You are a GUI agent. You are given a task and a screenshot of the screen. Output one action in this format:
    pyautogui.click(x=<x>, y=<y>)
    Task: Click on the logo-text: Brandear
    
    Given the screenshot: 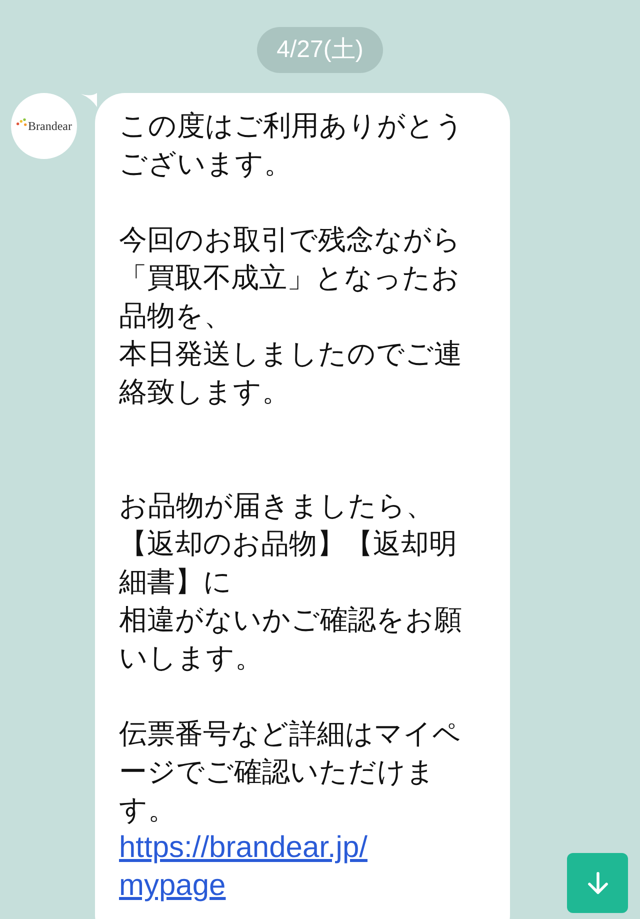 What is the action you would take?
    pyautogui.click(x=50, y=126)
    